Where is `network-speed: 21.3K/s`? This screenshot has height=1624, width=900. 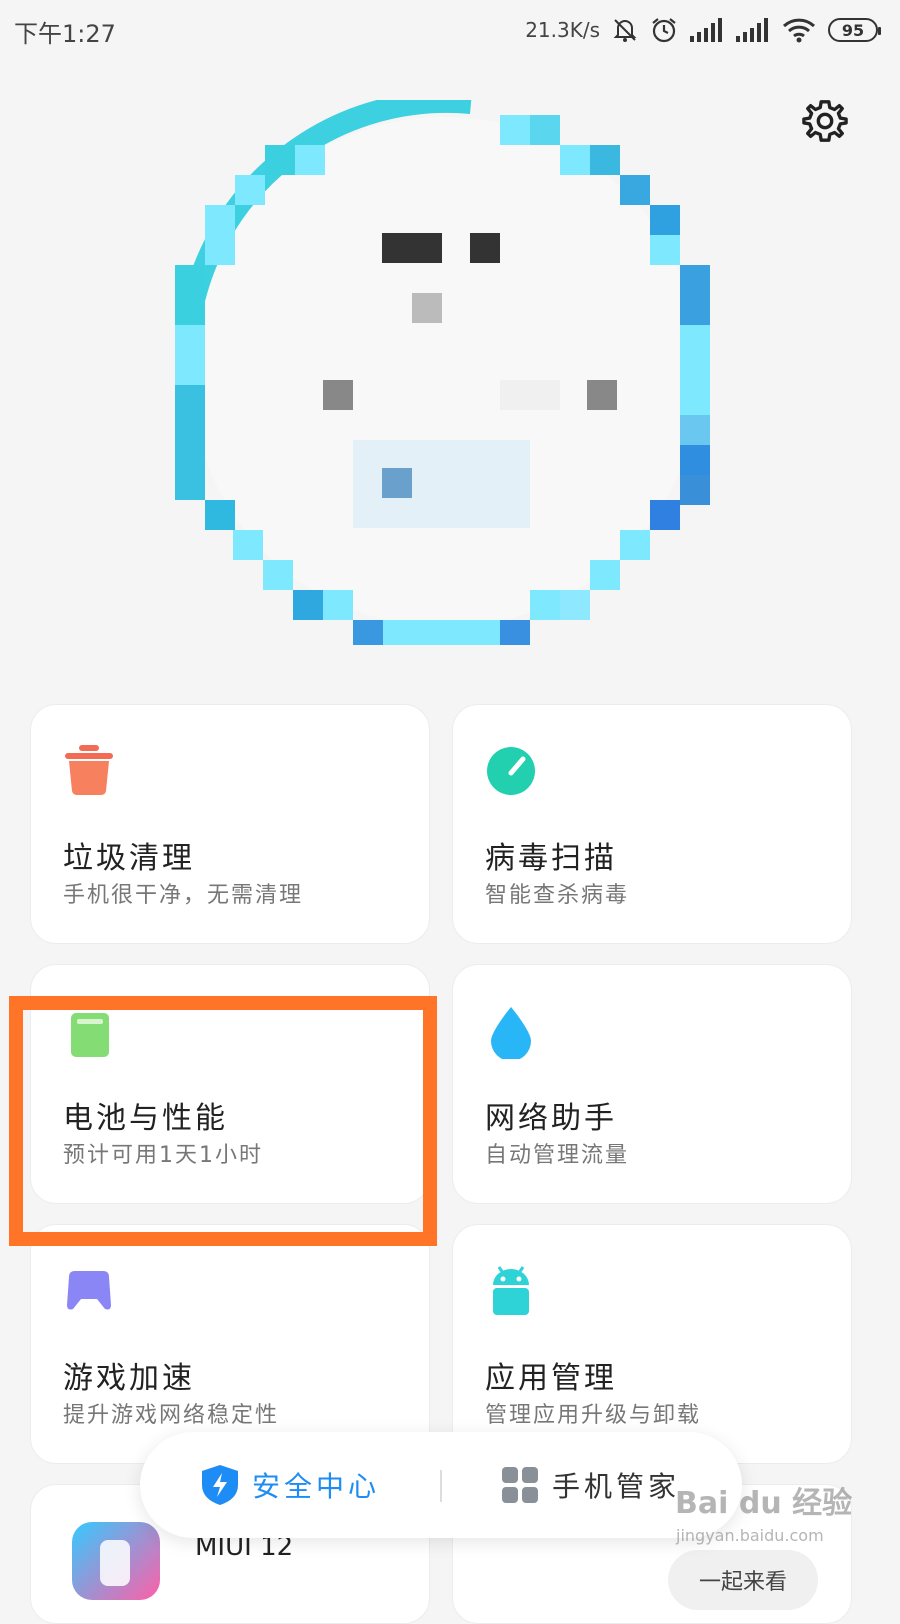 network-speed: 21.3K/s is located at coordinates (562, 30).